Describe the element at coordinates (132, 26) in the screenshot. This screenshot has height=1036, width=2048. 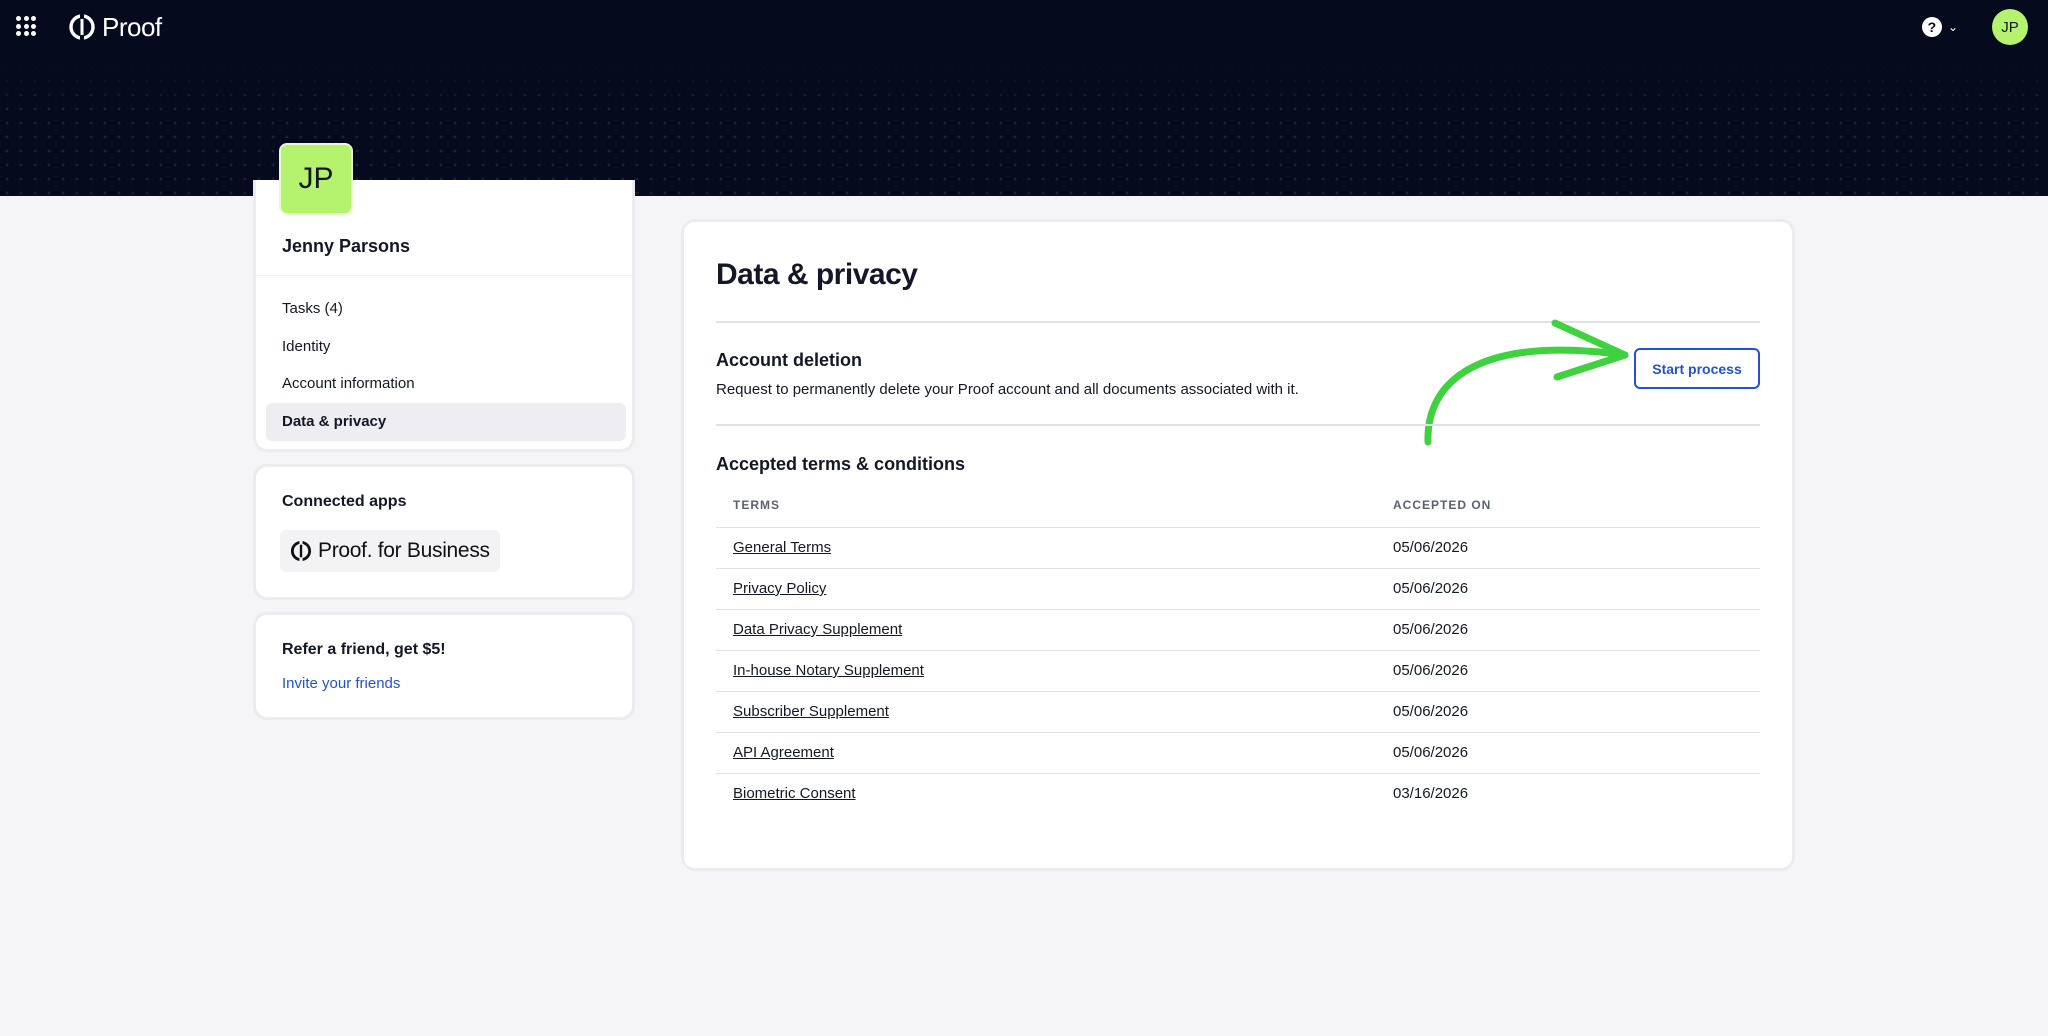
I see `logo-text: Proof` at that location.